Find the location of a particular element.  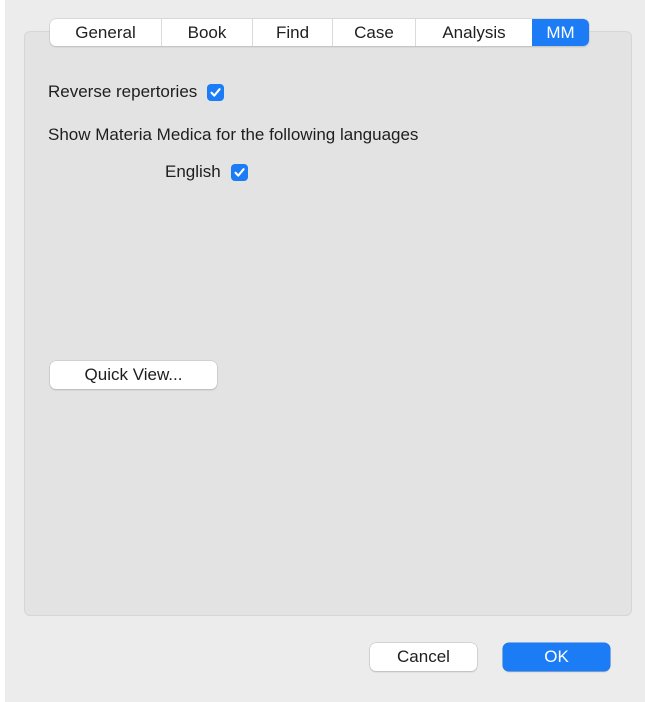

english-checkbox is located at coordinates (239, 172).